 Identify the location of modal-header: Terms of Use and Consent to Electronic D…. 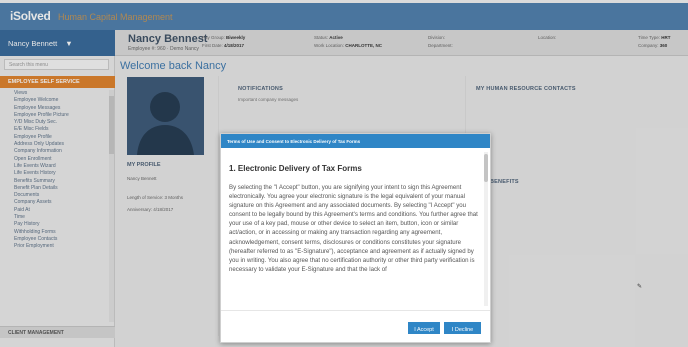
(355, 141).